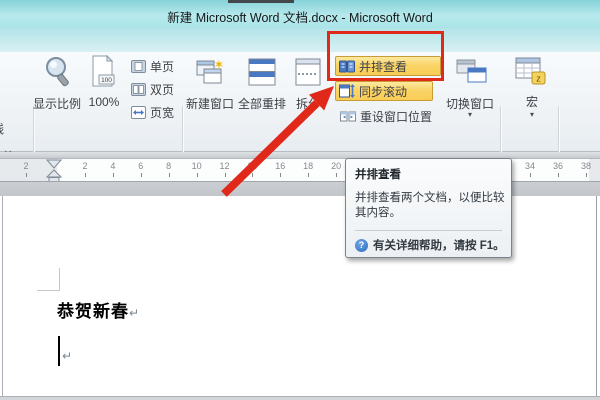 This screenshot has width=600, height=400. What do you see at coordinates (262, 72) in the screenshot?
I see `arrange-all-icon` at bounding box center [262, 72].